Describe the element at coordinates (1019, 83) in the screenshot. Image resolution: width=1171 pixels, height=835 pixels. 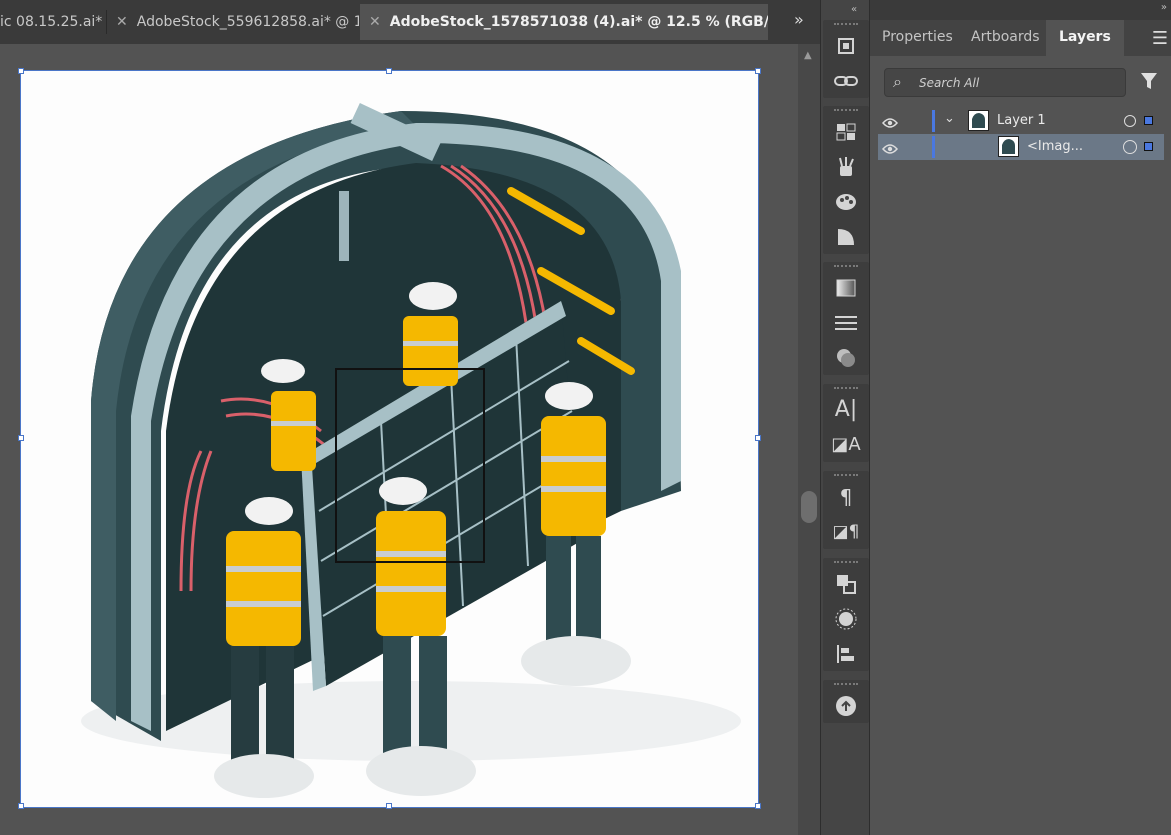
I see `layer-search-input` at that location.